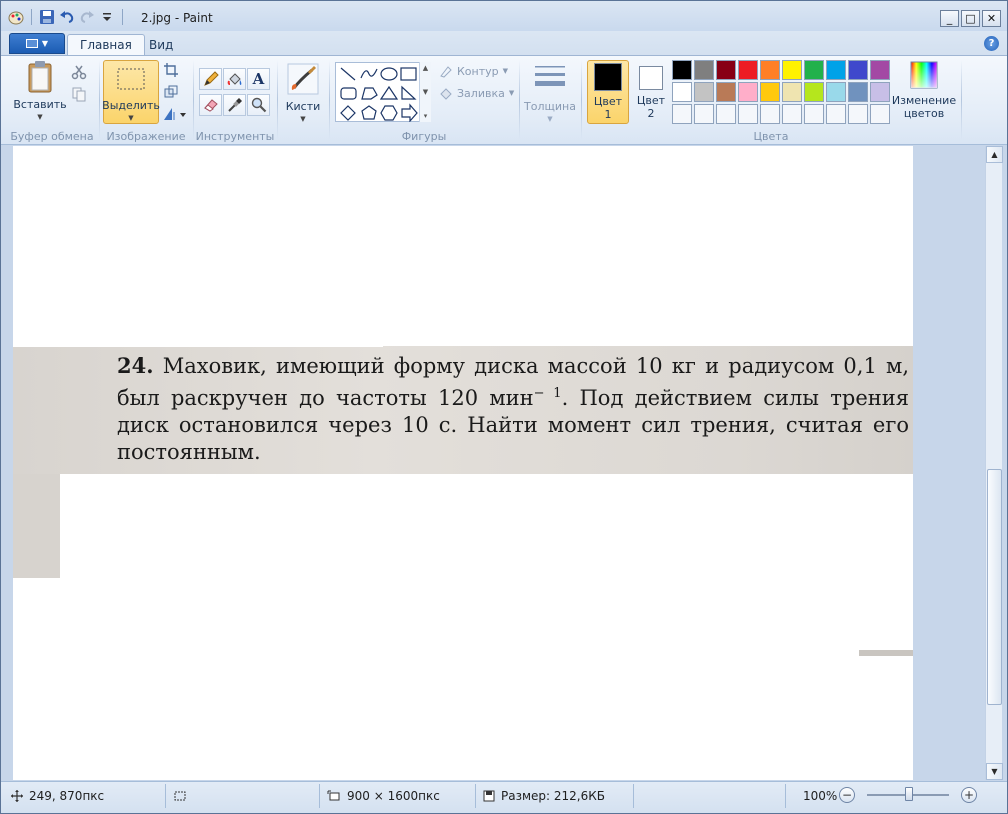 The height and width of the screenshot is (814, 1008). Describe the element at coordinates (994, 771) in the screenshot. I see `scroll-down-arrow-icon: ▼` at that location.